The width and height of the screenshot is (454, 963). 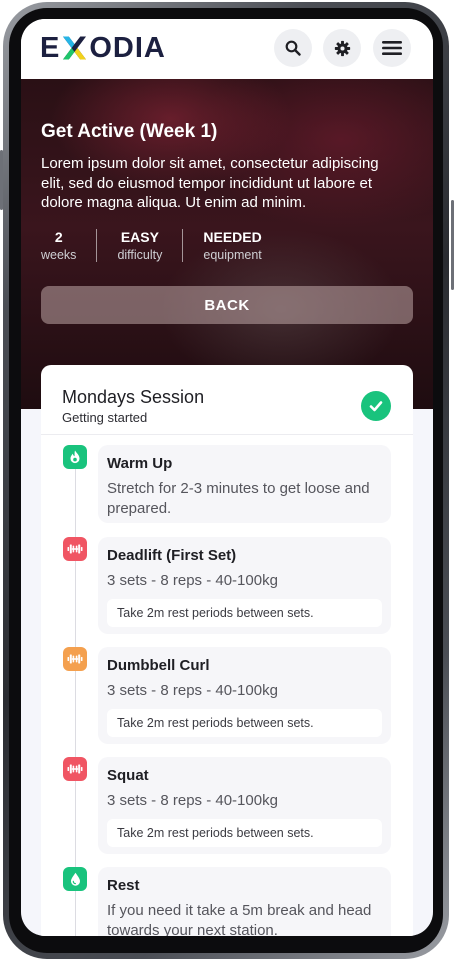 What do you see at coordinates (158, 665) in the screenshot?
I see `step-title: Dumbbell Curl` at bounding box center [158, 665].